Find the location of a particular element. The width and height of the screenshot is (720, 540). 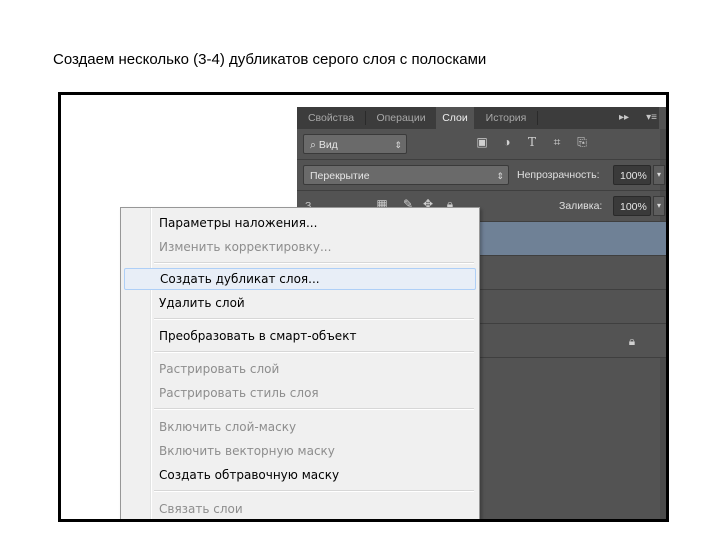

fill-label: Заливка: is located at coordinates (581, 206).